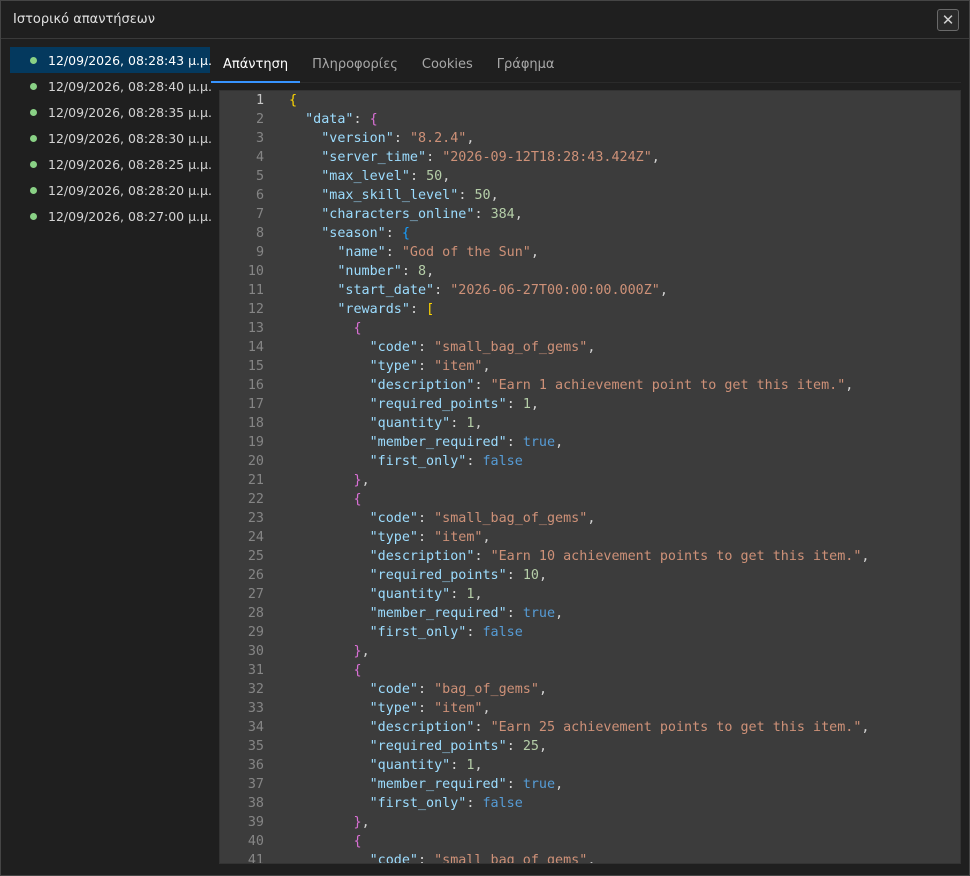  Describe the element at coordinates (255, 765) in the screenshot. I see `line-number: 36` at that location.